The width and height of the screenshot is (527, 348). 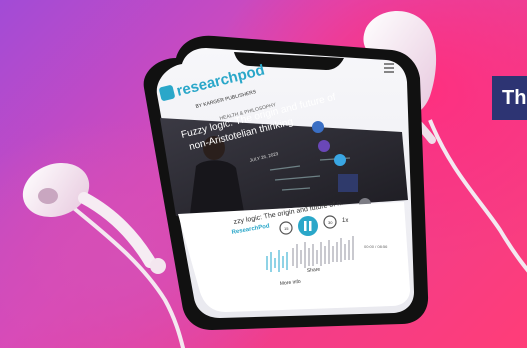 I want to click on speed-button: 1x, so click(x=345, y=221).